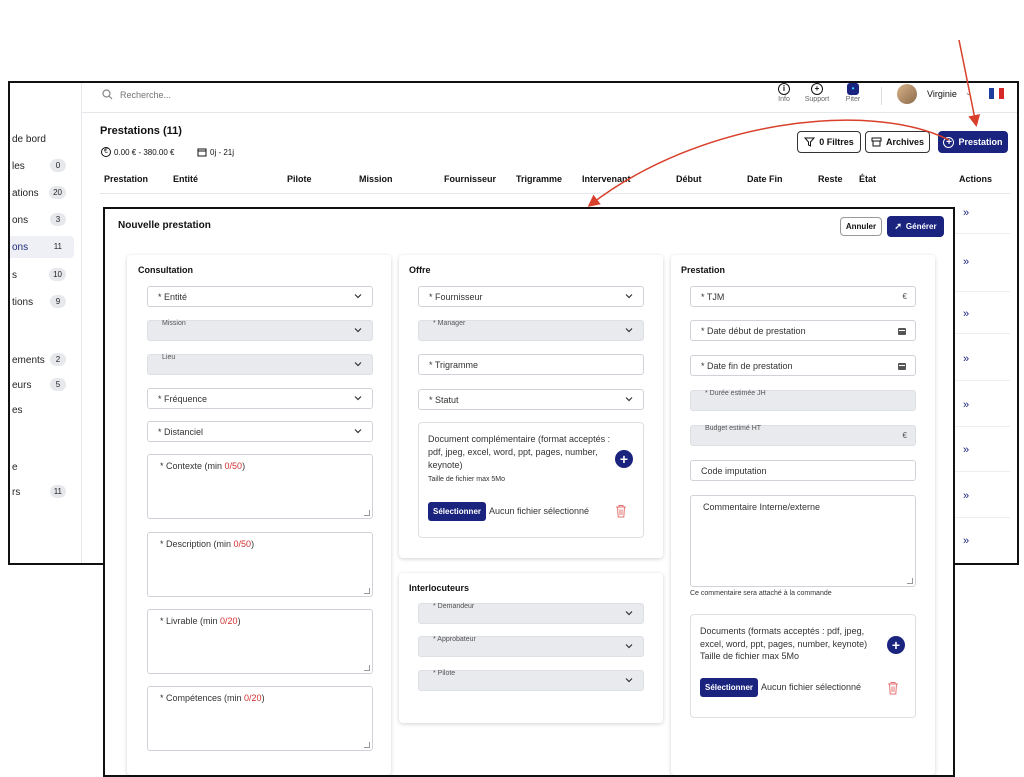  Describe the element at coordinates (803, 296) in the screenshot. I see `tjm-input: * TJM €` at that location.